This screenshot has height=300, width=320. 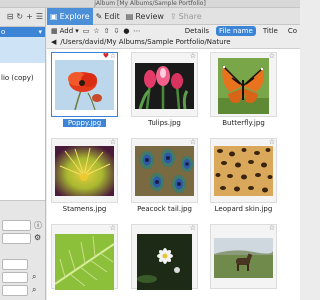 I want to click on arrow-down-icon: ⇩, so click(x=116, y=31).